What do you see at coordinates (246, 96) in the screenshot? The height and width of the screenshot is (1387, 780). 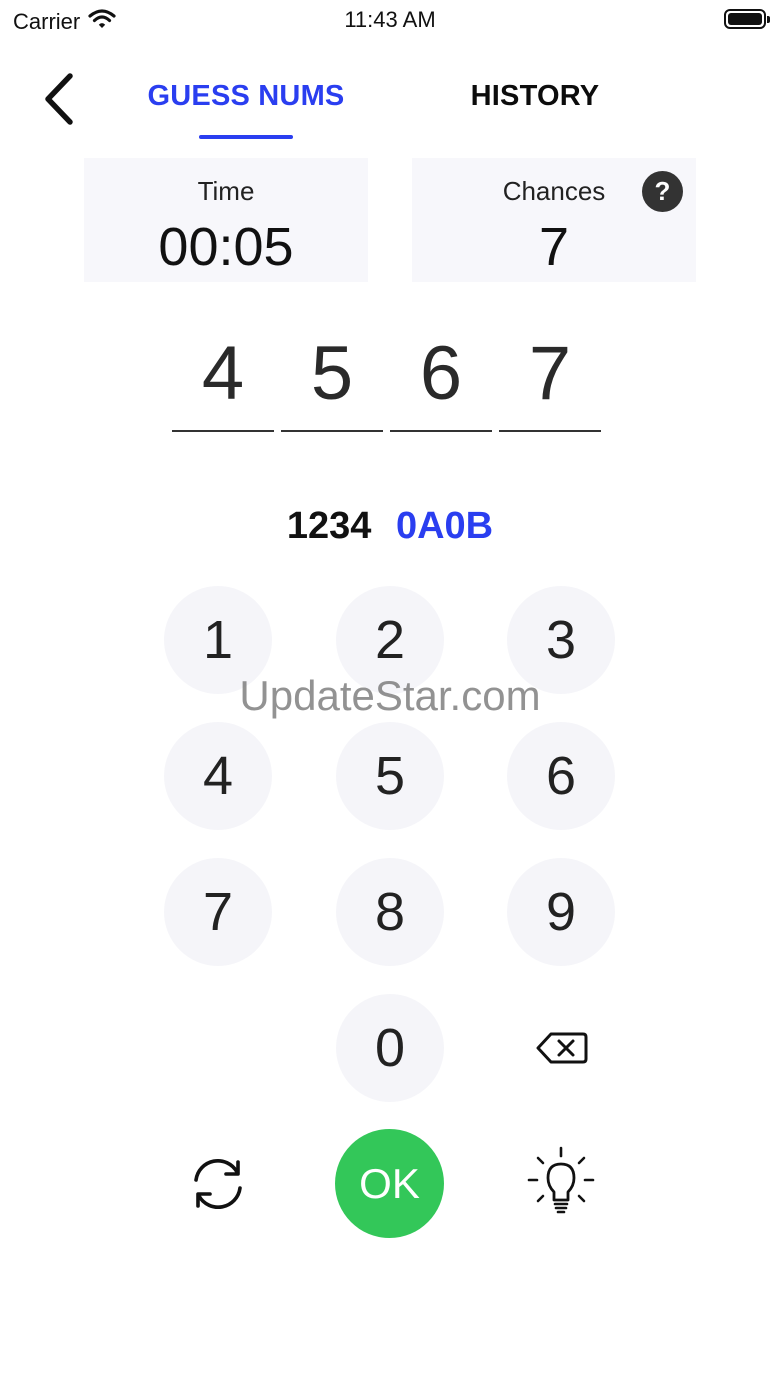 I see `tab-guess-nums: GUESS NUMS` at bounding box center [246, 96].